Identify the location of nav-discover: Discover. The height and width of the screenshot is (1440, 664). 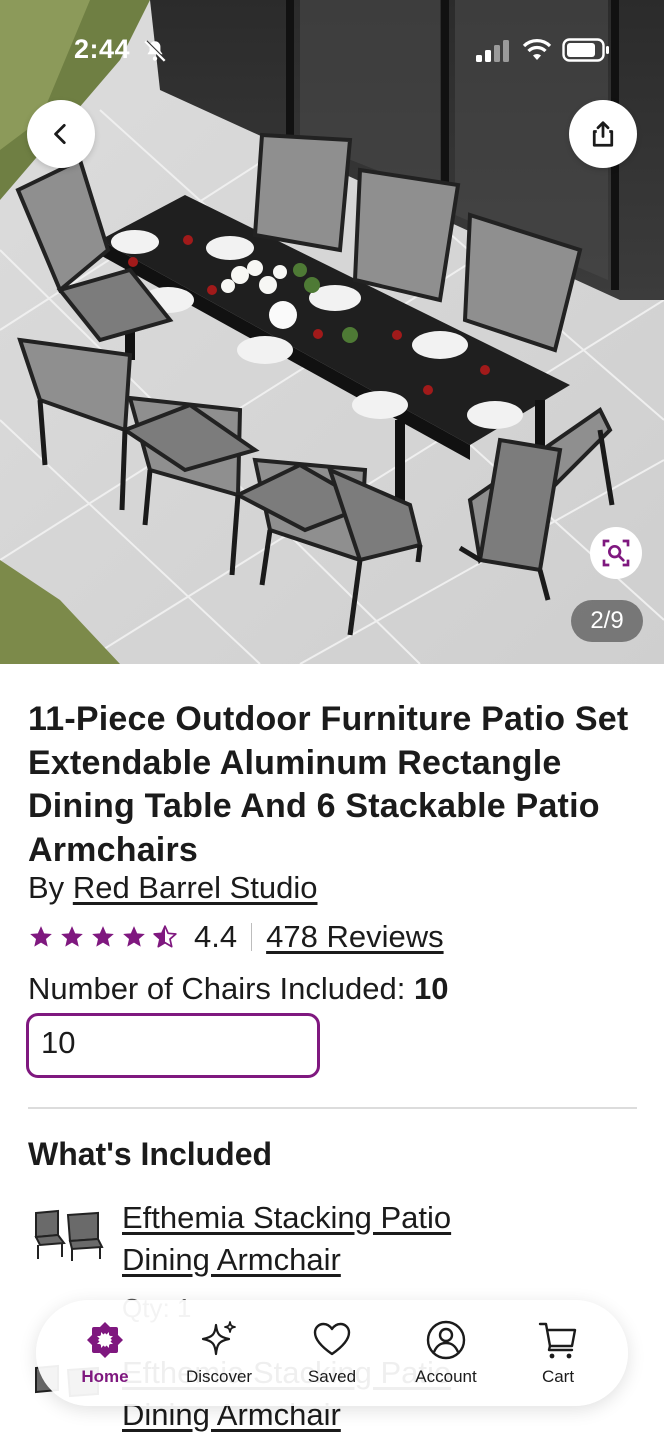
(219, 1353).